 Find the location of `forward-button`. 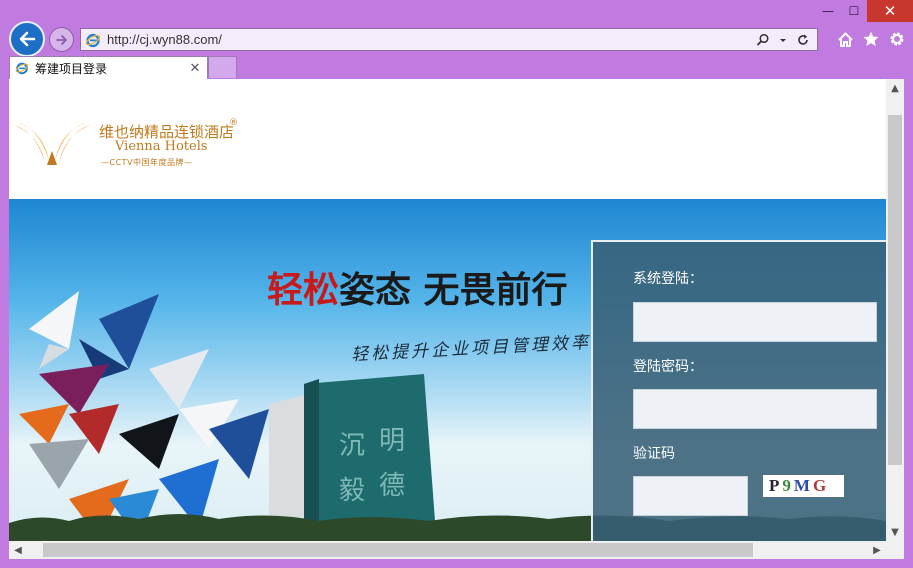

forward-button is located at coordinates (61, 39).